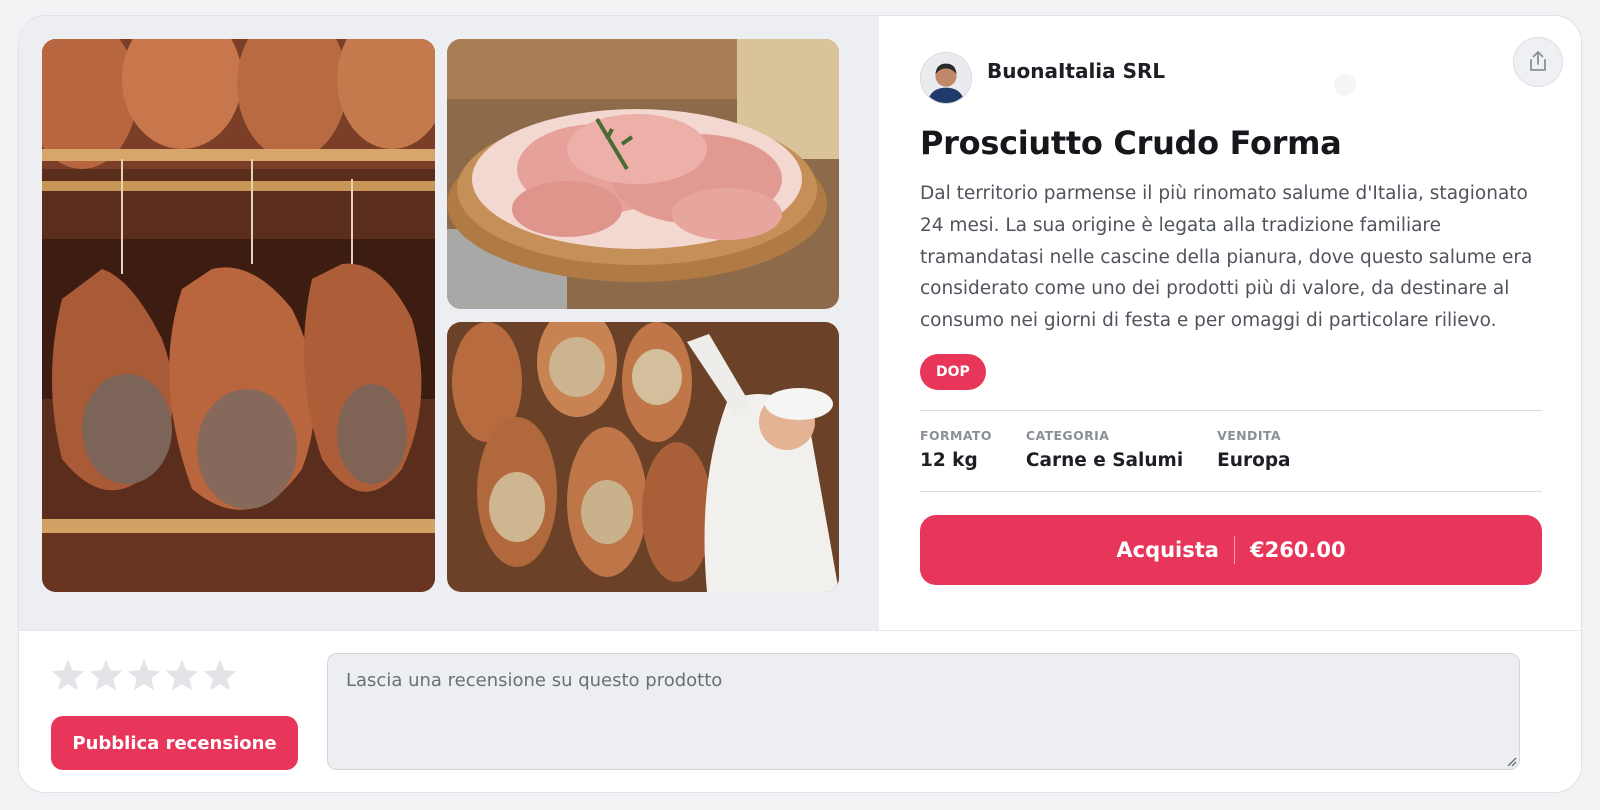  Describe the element at coordinates (174, 743) in the screenshot. I see `publish-review-button: Pubblica recensione` at that location.